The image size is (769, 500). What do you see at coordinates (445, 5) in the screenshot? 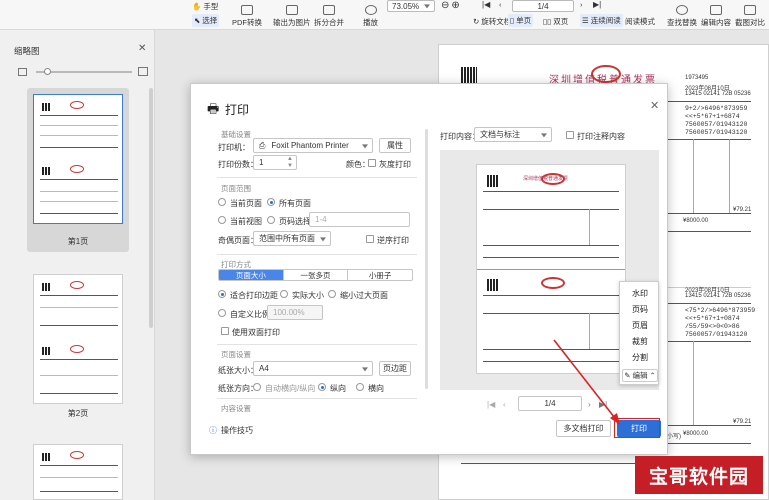
I see `zoom-out-icon: ⊖` at bounding box center [445, 5].